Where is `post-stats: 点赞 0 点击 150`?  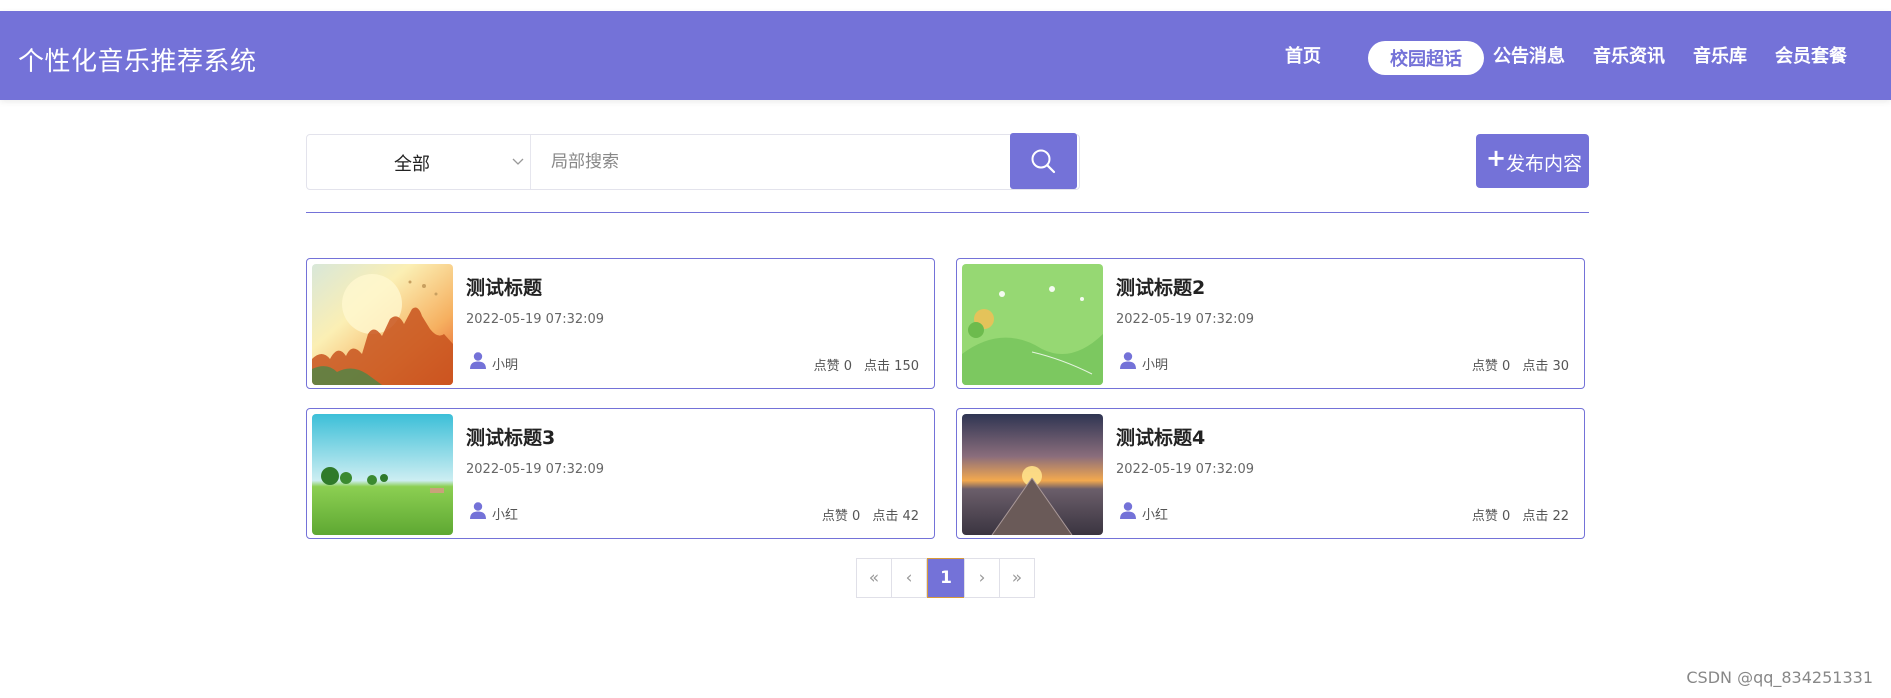 post-stats: 点赞 0 点击 150 is located at coordinates (866, 364).